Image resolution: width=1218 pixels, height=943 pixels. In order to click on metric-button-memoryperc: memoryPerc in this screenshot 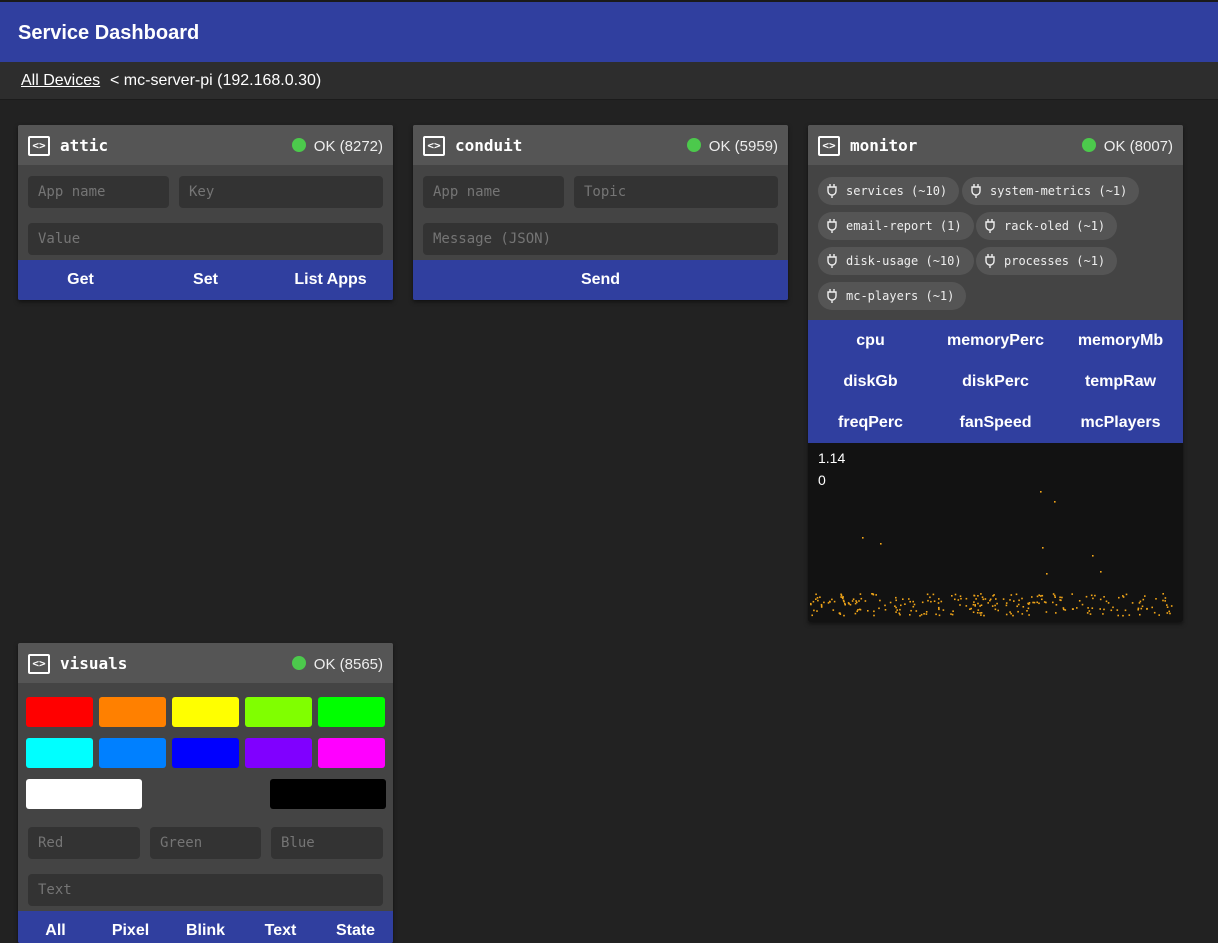, I will do `click(995, 341)`.